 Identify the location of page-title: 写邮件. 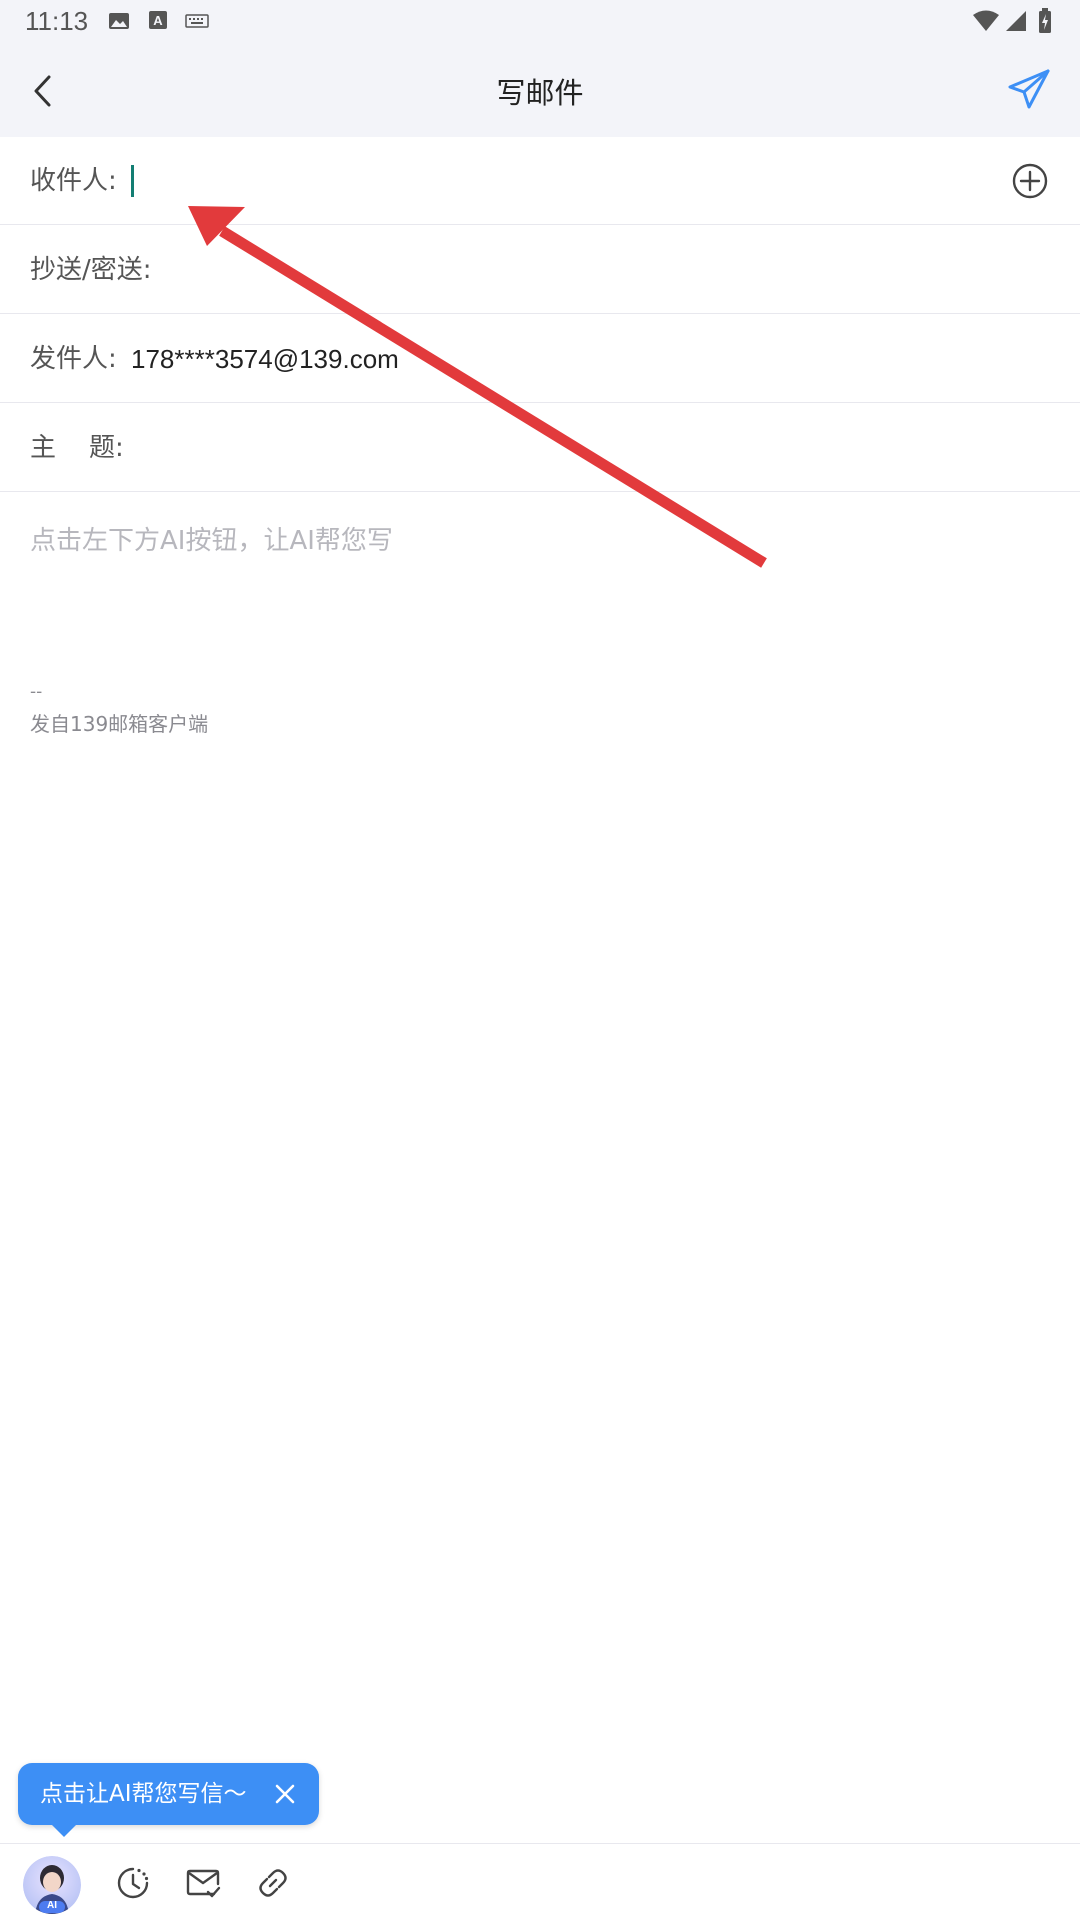
(540, 93).